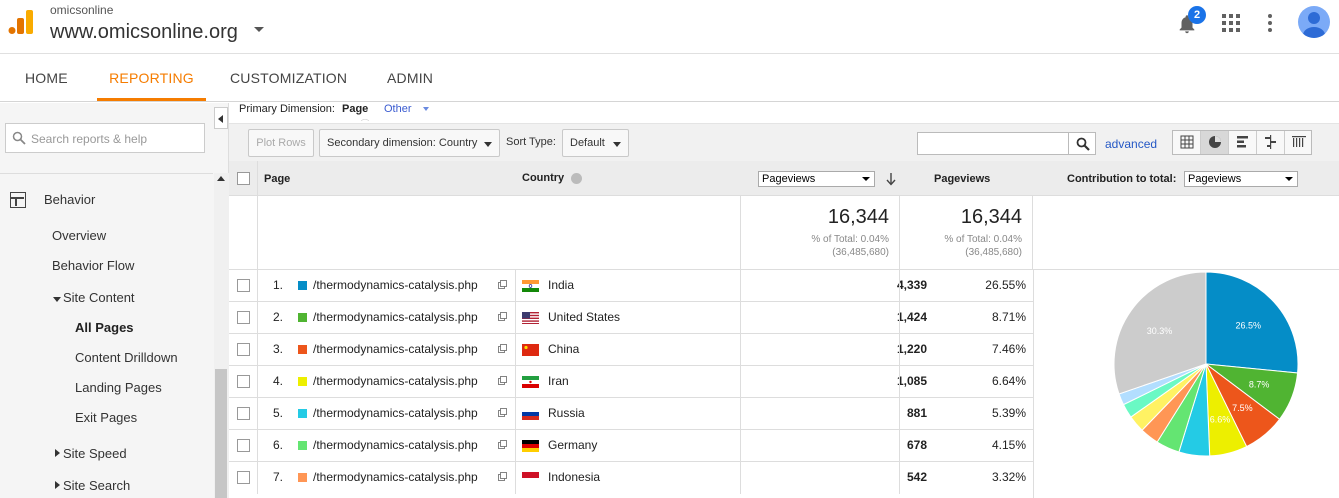  What do you see at coordinates (99, 297) in the screenshot?
I see `sidebar-item-site-content: Site Content` at bounding box center [99, 297].